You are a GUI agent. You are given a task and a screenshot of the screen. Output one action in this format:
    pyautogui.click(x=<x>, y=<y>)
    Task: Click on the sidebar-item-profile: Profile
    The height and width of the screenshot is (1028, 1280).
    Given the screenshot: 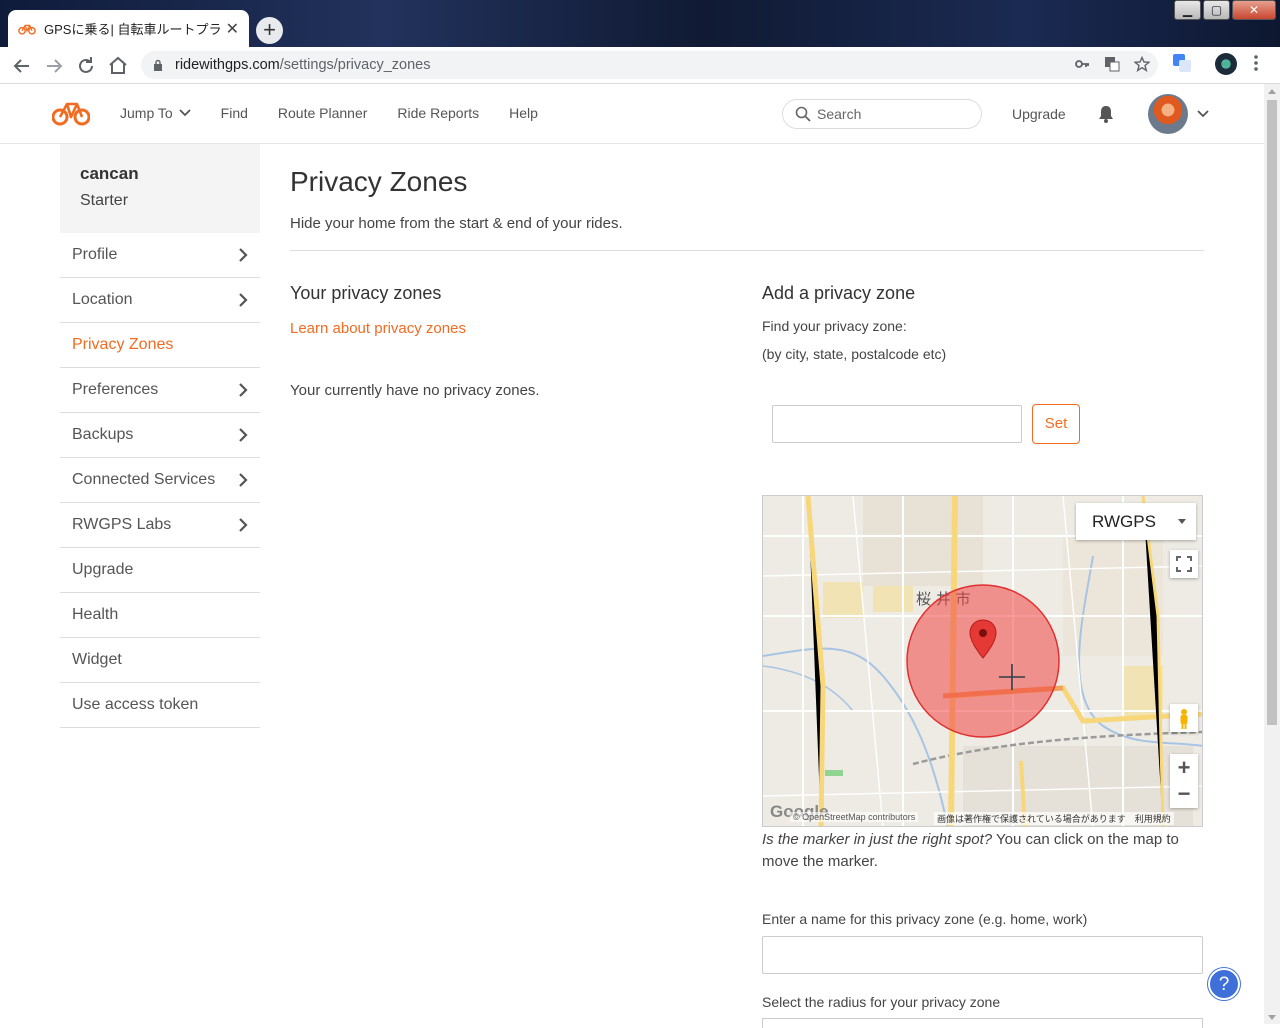 What is the action you would take?
    pyautogui.click(x=160, y=255)
    